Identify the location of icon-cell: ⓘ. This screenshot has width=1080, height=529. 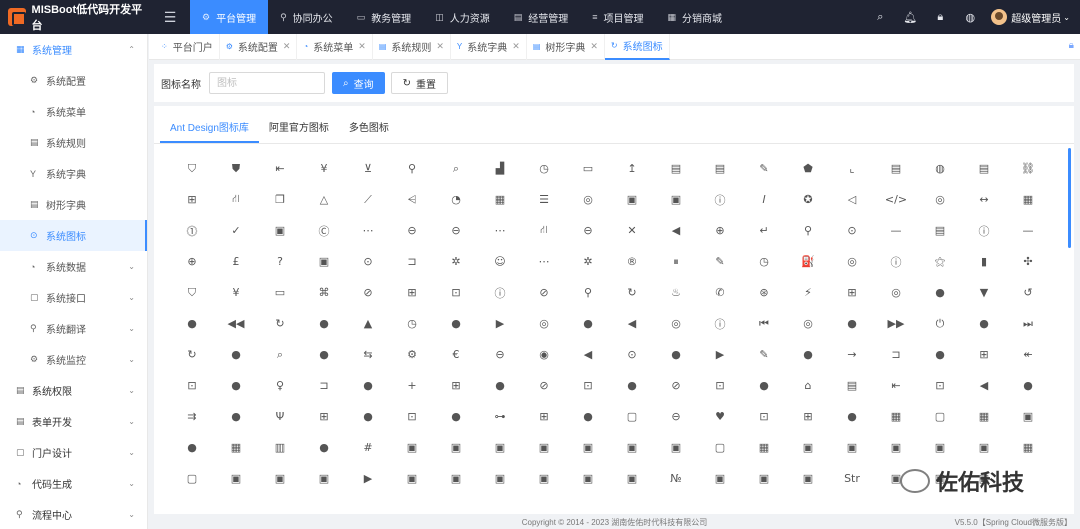
(500, 292).